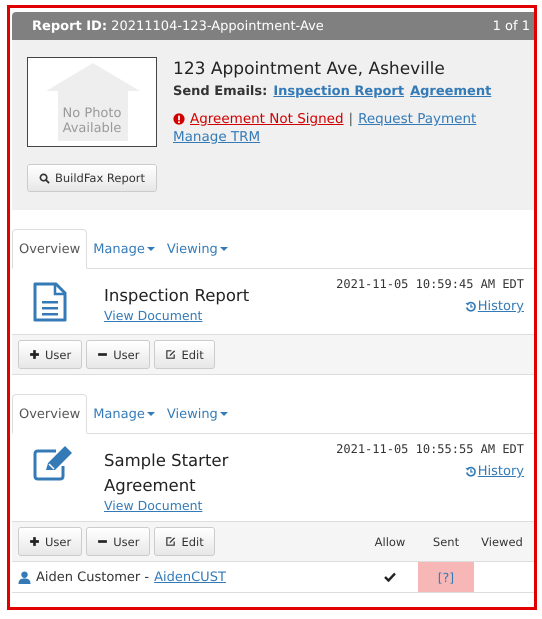 Image resolution: width=542 pixels, height=619 pixels. What do you see at coordinates (446, 577) in the screenshot?
I see `sent-cell: [?]` at bounding box center [446, 577].